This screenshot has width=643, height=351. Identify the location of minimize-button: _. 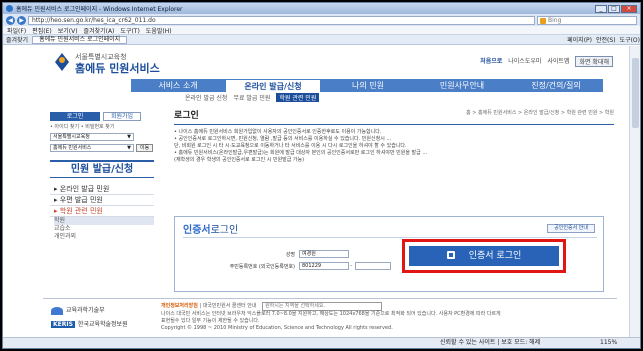
(601, 8).